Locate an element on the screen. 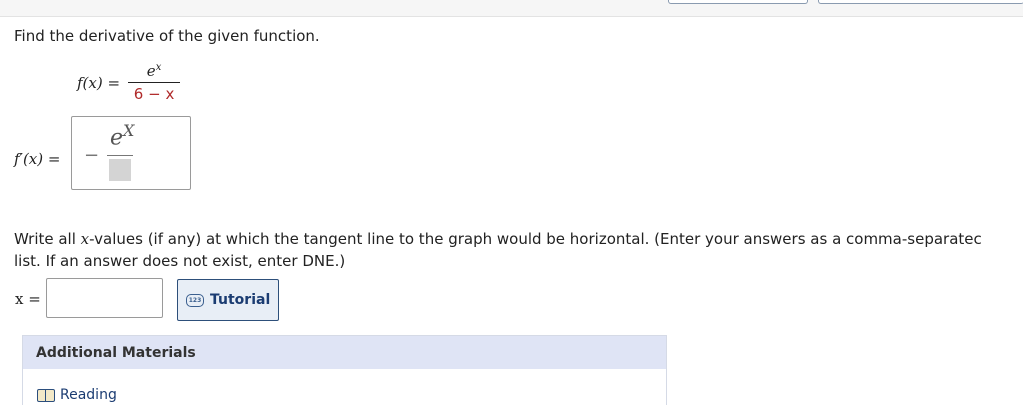 The image size is (1023, 405). answer-numerator: eX is located at coordinates (122, 135).